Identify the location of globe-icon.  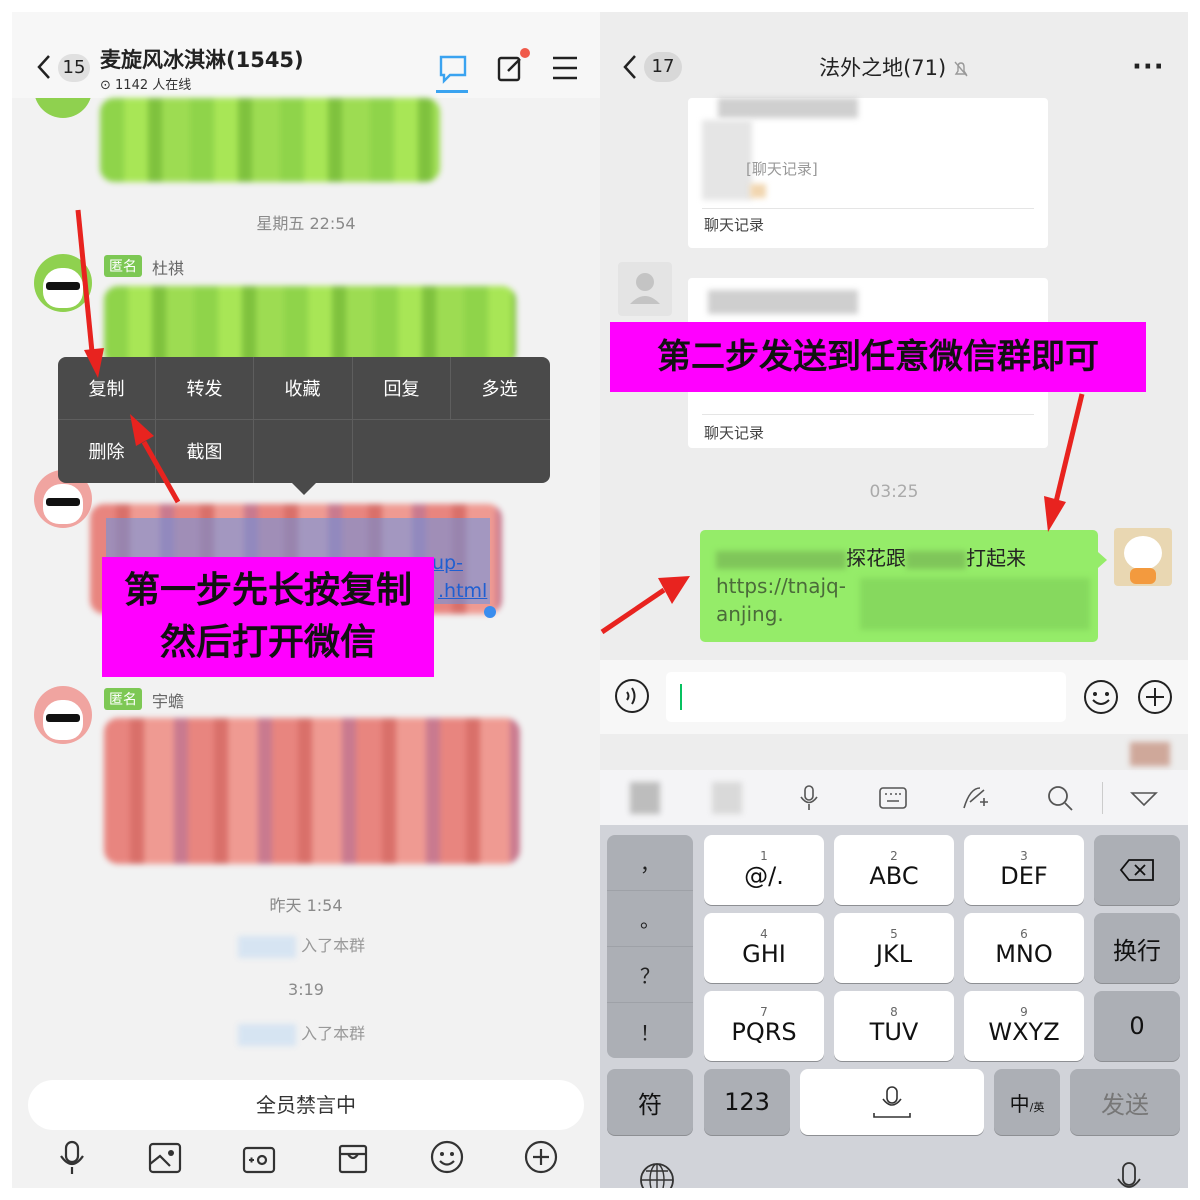
(657, 1174).